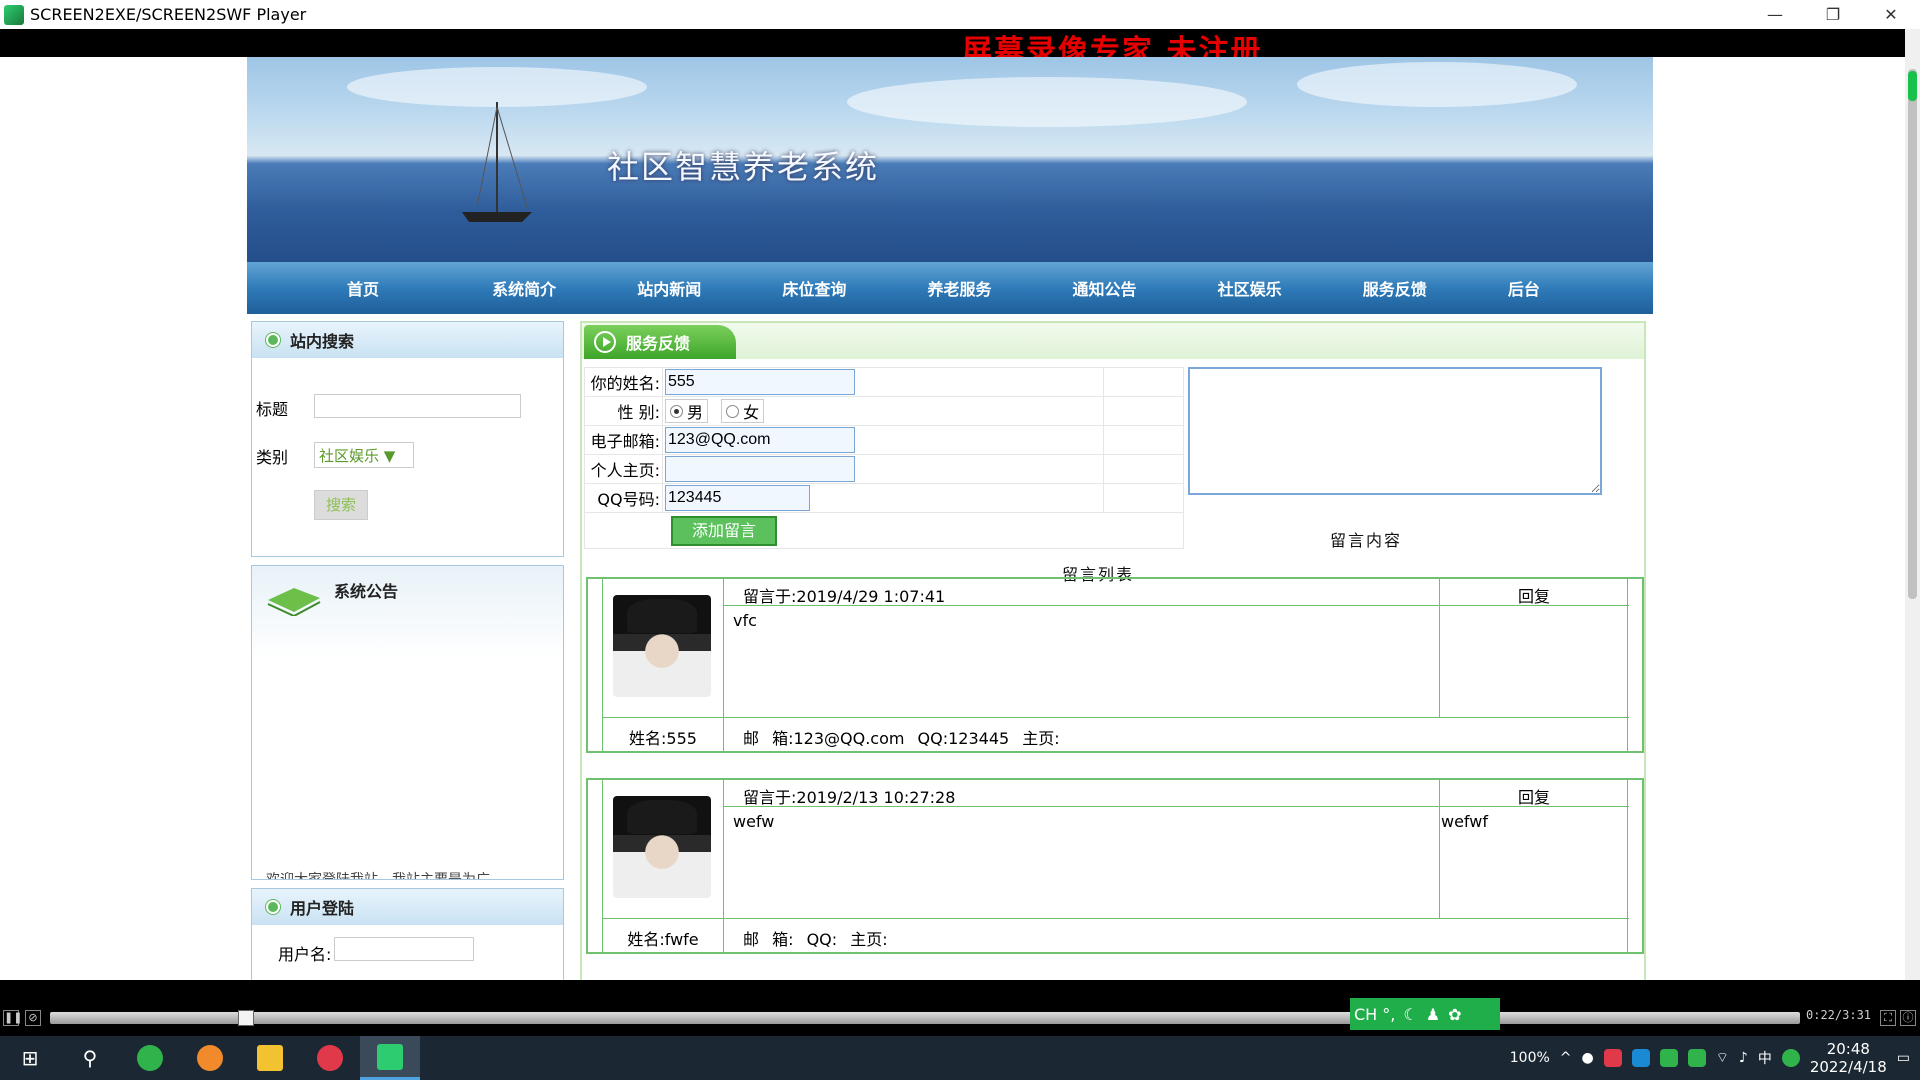  What do you see at coordinates (623, 382) in the screenshot?
I see `name-label: 你的姓名:` at bounding box center [623, 382].